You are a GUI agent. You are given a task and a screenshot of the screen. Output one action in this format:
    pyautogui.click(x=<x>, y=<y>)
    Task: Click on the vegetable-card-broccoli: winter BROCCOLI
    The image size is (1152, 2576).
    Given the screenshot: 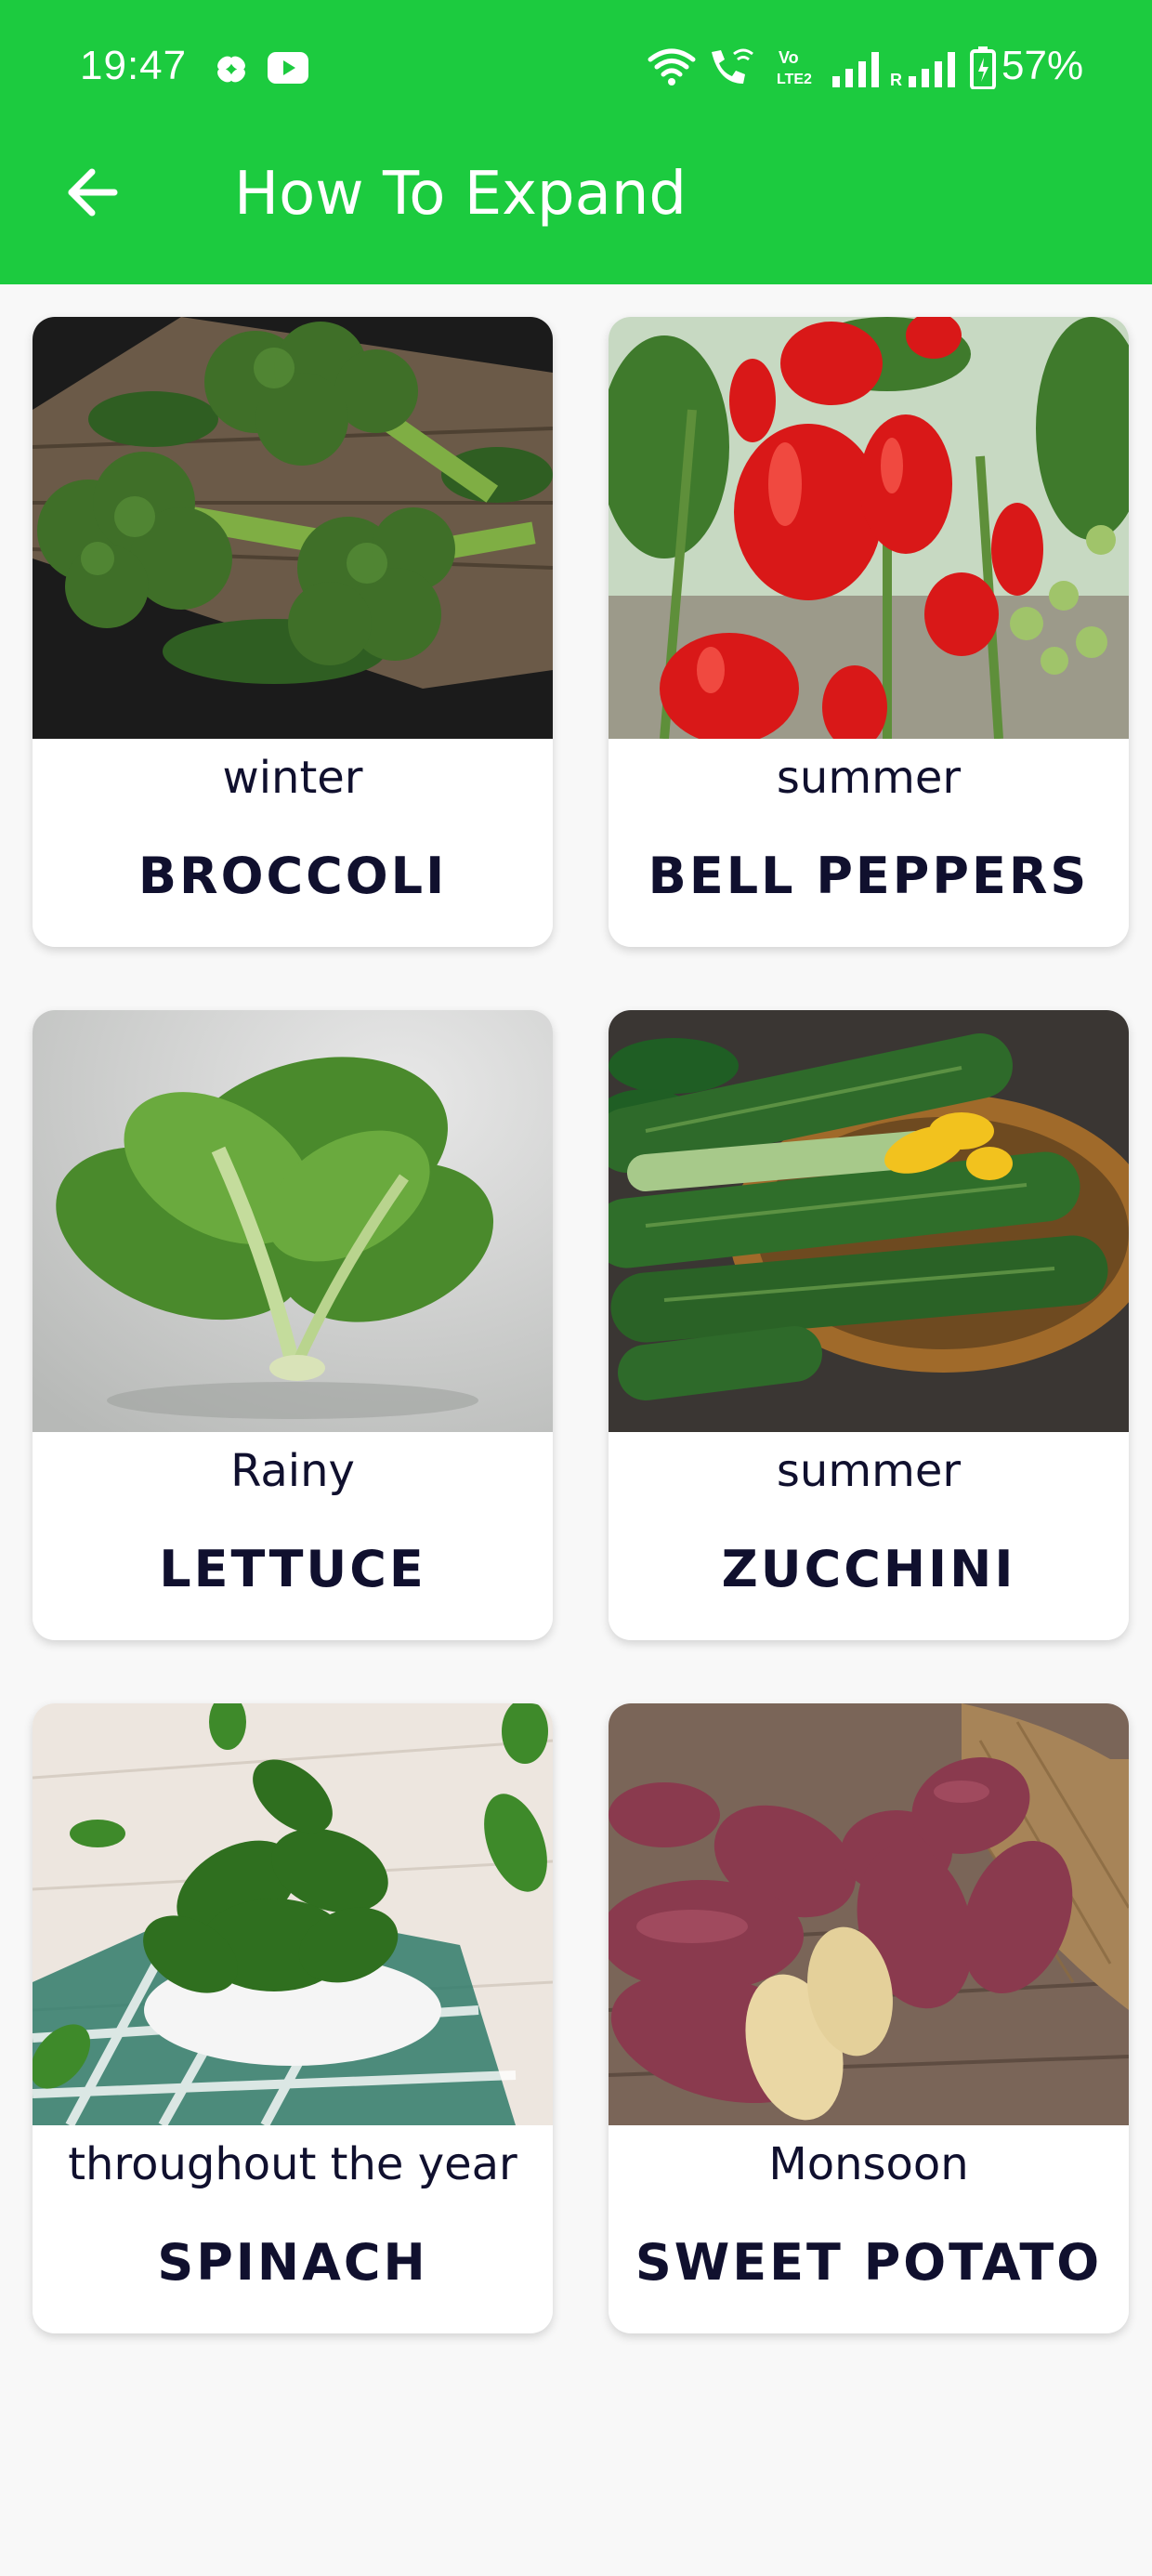 What is the action you would take?
    pyautogui.click(x=293, y=632)
    